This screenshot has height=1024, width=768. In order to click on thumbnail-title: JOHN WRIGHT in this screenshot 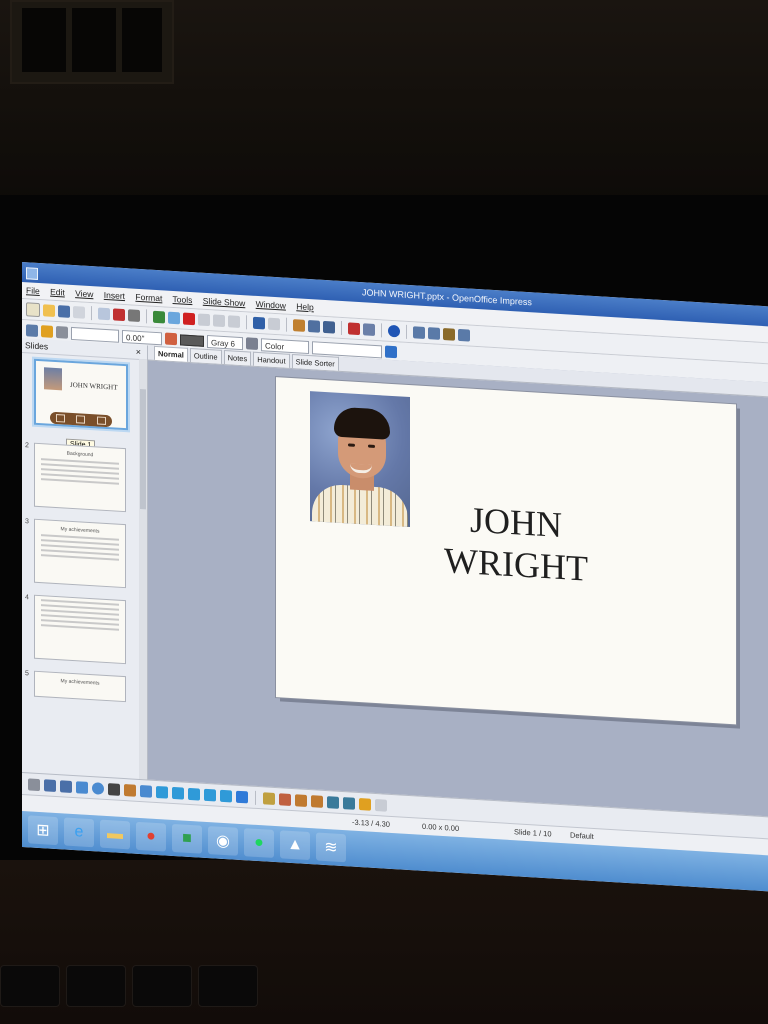, I will do `click(94, 386)`.